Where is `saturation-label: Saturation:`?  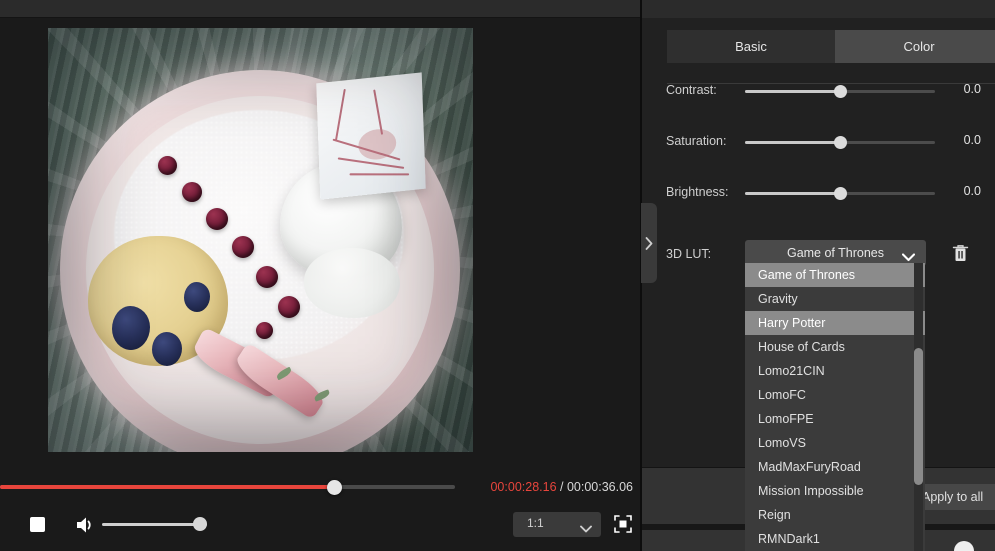 saturation-label: Saturation: is located at coordinates (696, 141).